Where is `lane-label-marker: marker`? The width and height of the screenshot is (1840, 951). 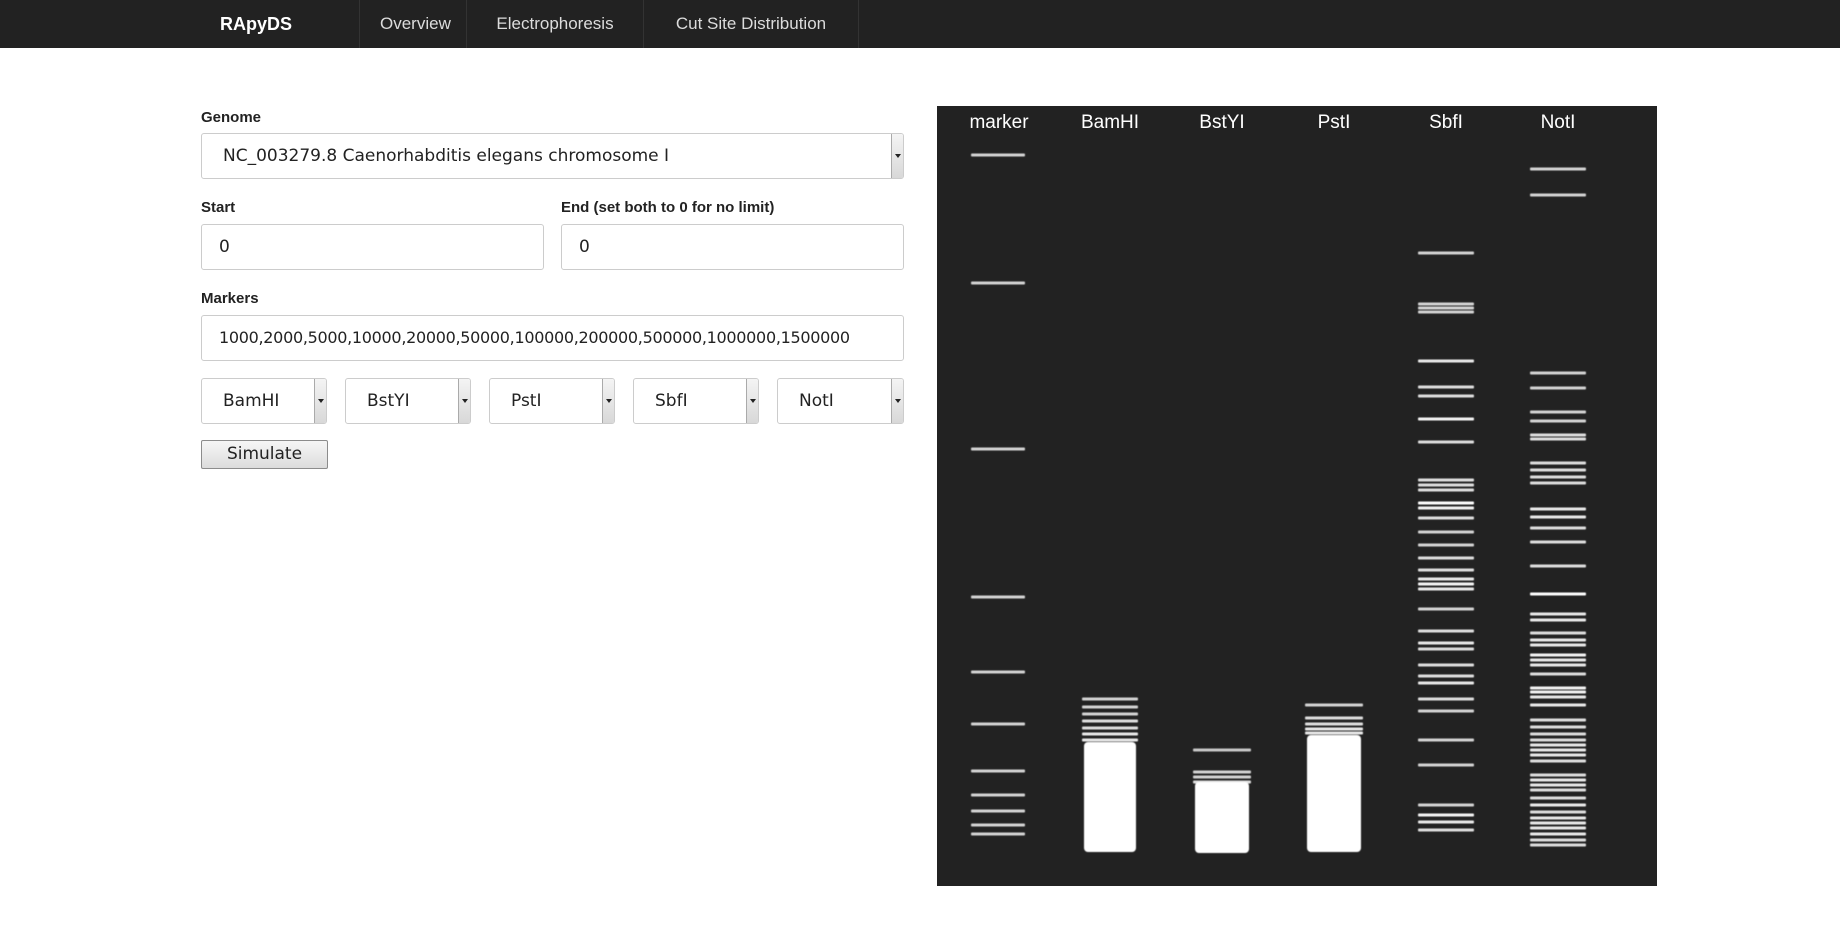
lane-label-marker: marker is located at coordinates (999, 122).